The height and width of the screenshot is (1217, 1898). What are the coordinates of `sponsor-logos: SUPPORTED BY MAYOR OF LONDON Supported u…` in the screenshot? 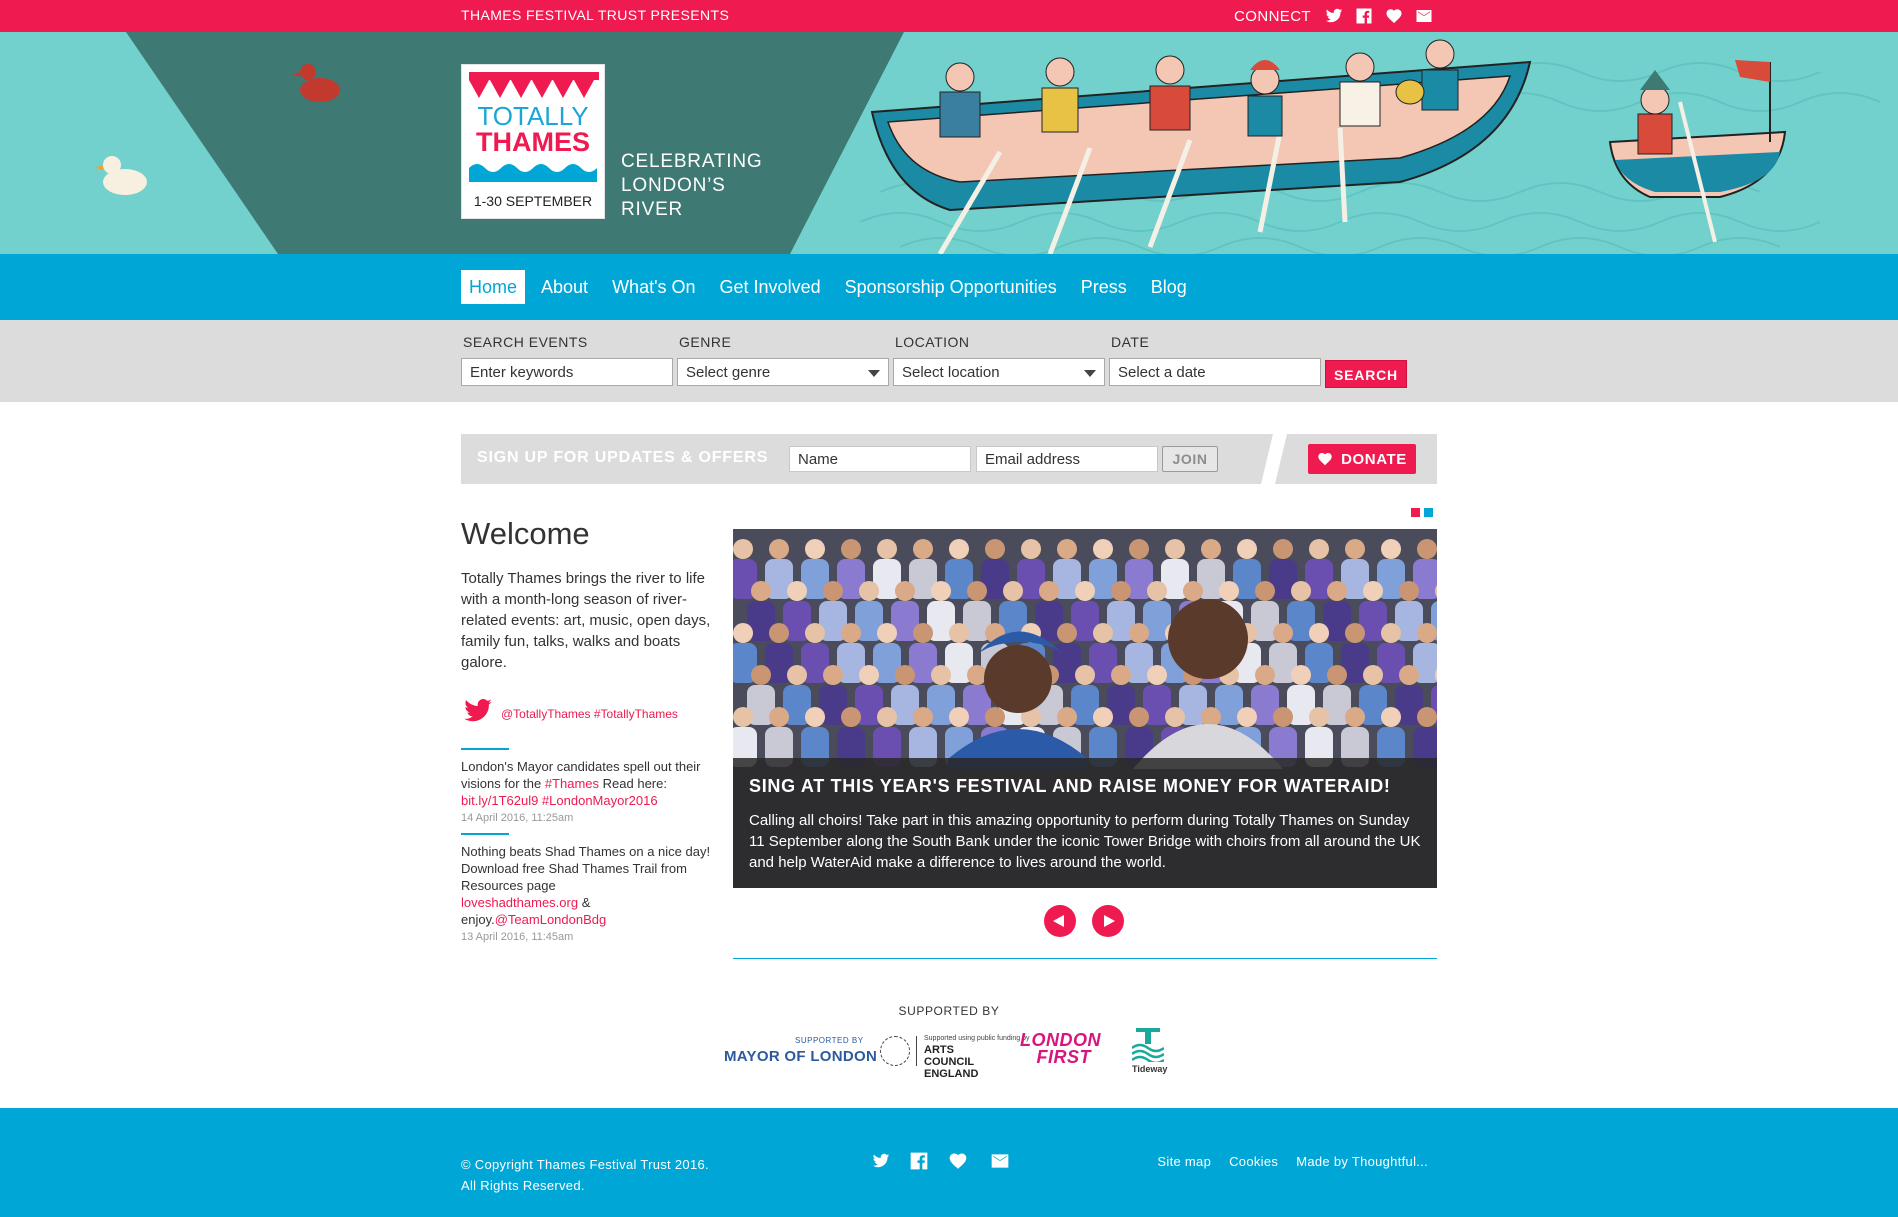 It's located at (946, 1054).